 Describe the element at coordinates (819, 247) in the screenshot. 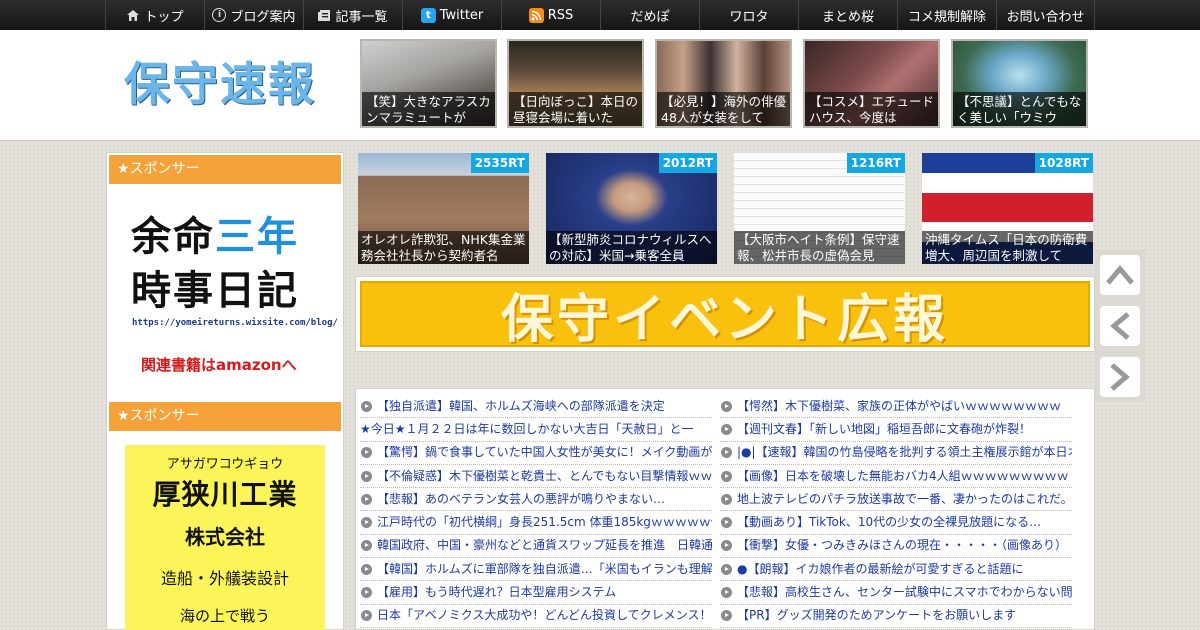

I see `featured-caption: 【大阪市ヘイト条例】保守速報、松井市長の虚偽会見` at that location.